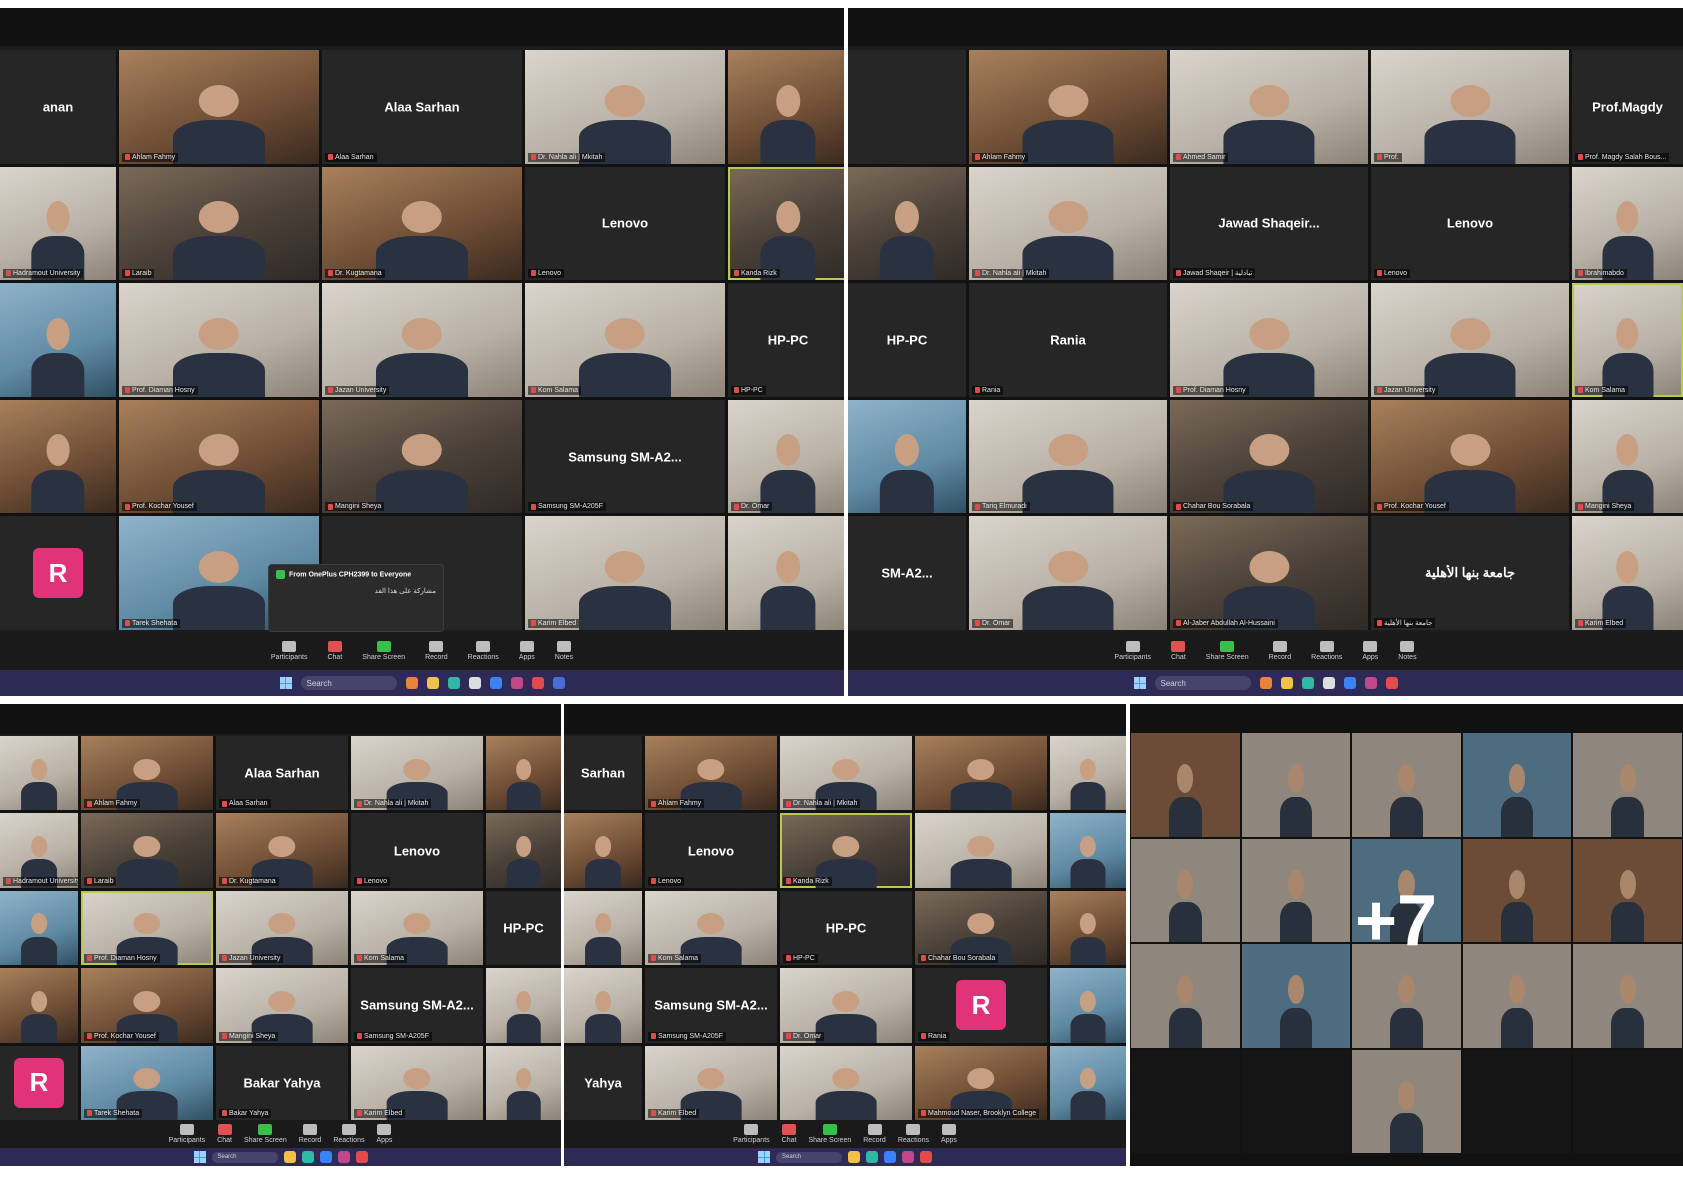  Describe the element at coordinates (1627, 223) in the screenshot. I see `participant-tile: Ibrahimabdo` at that location.